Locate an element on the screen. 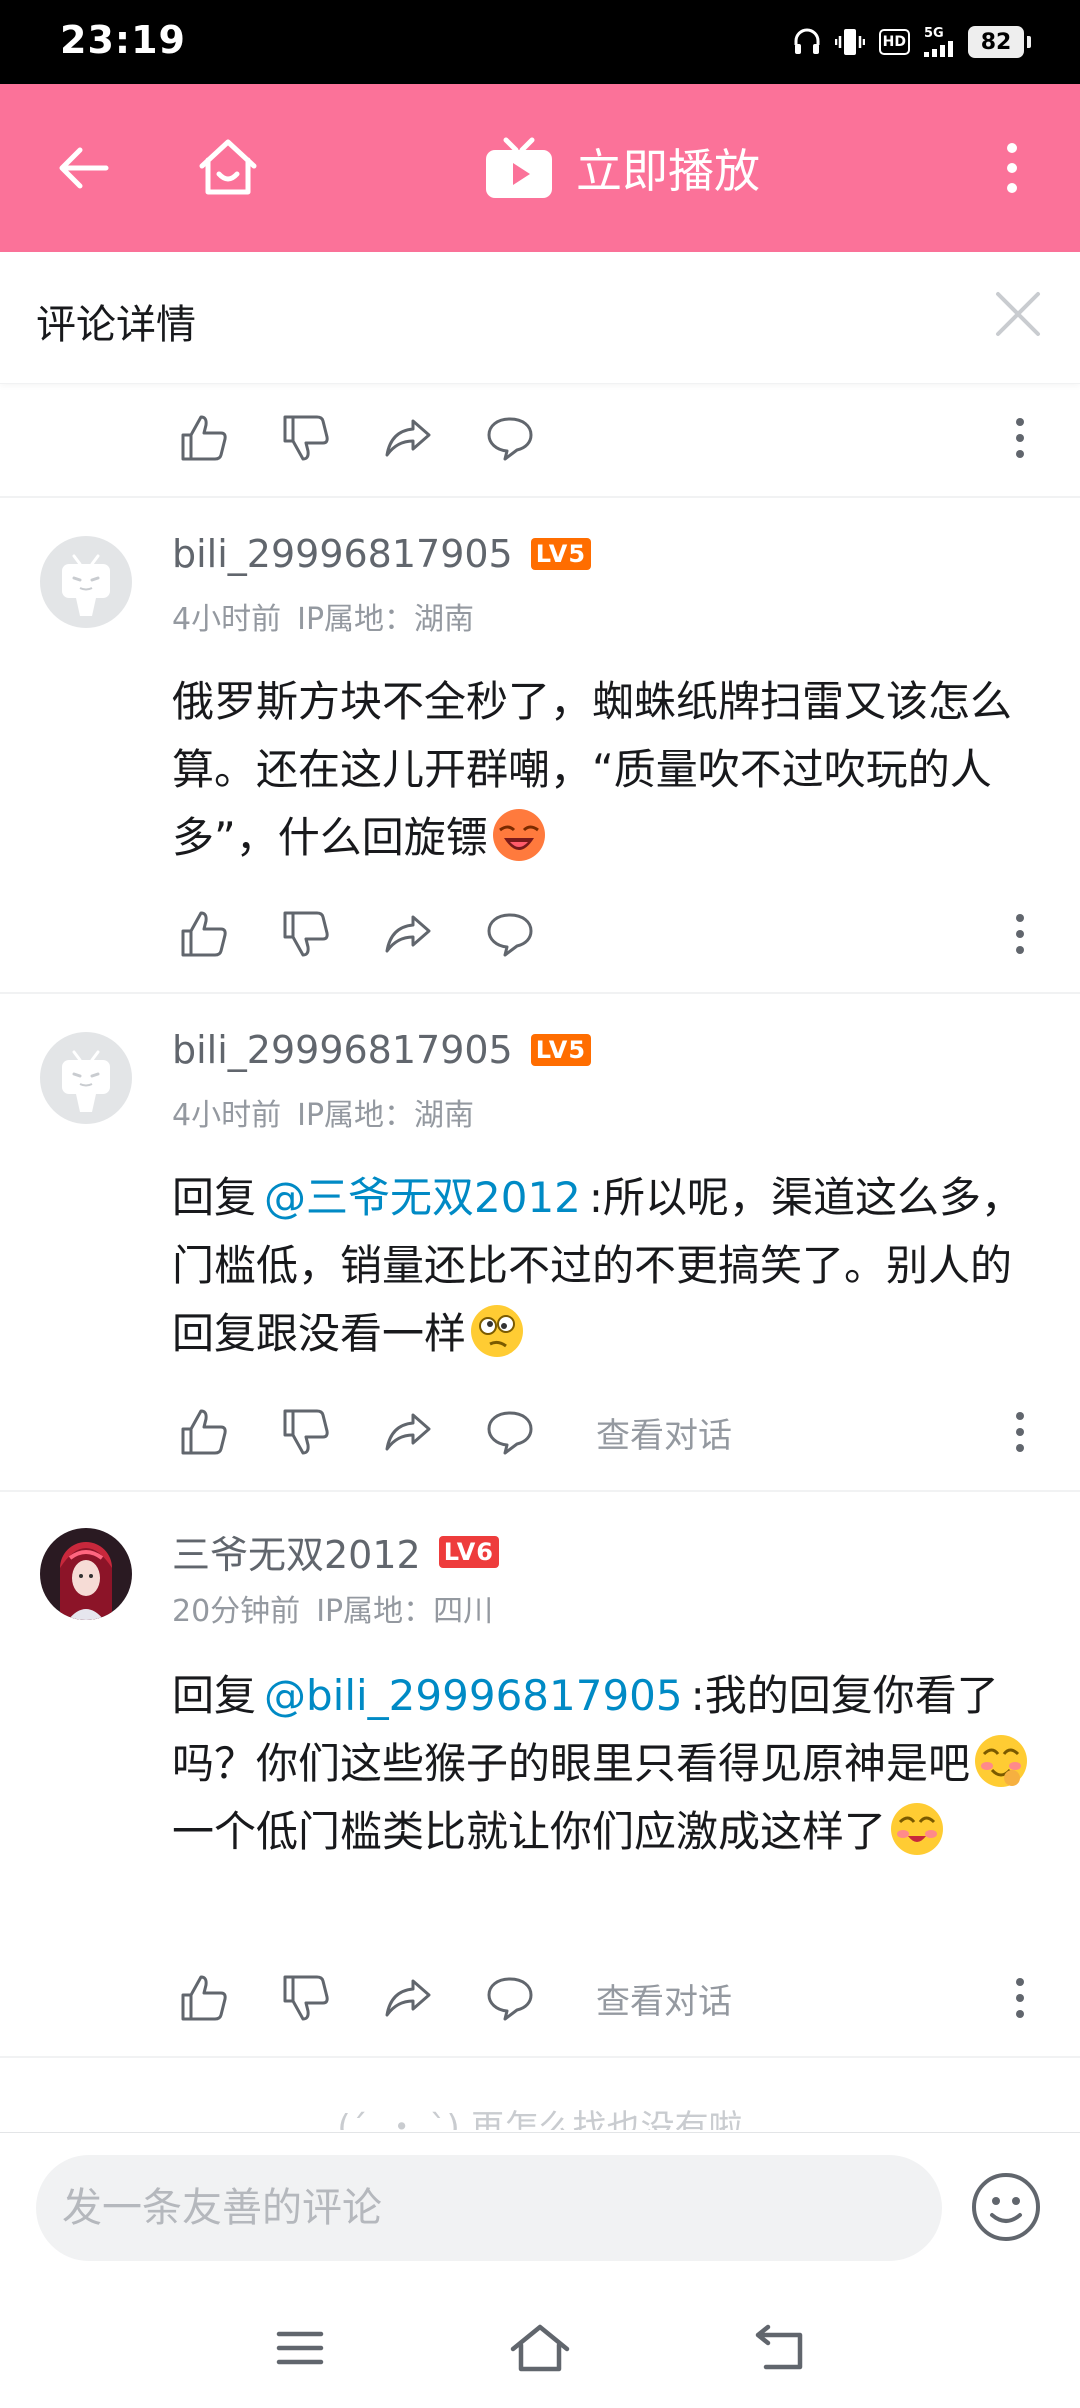 The height and width of the screenshot is (2408, 1080). home-icon is located at coordinates (228, 167).